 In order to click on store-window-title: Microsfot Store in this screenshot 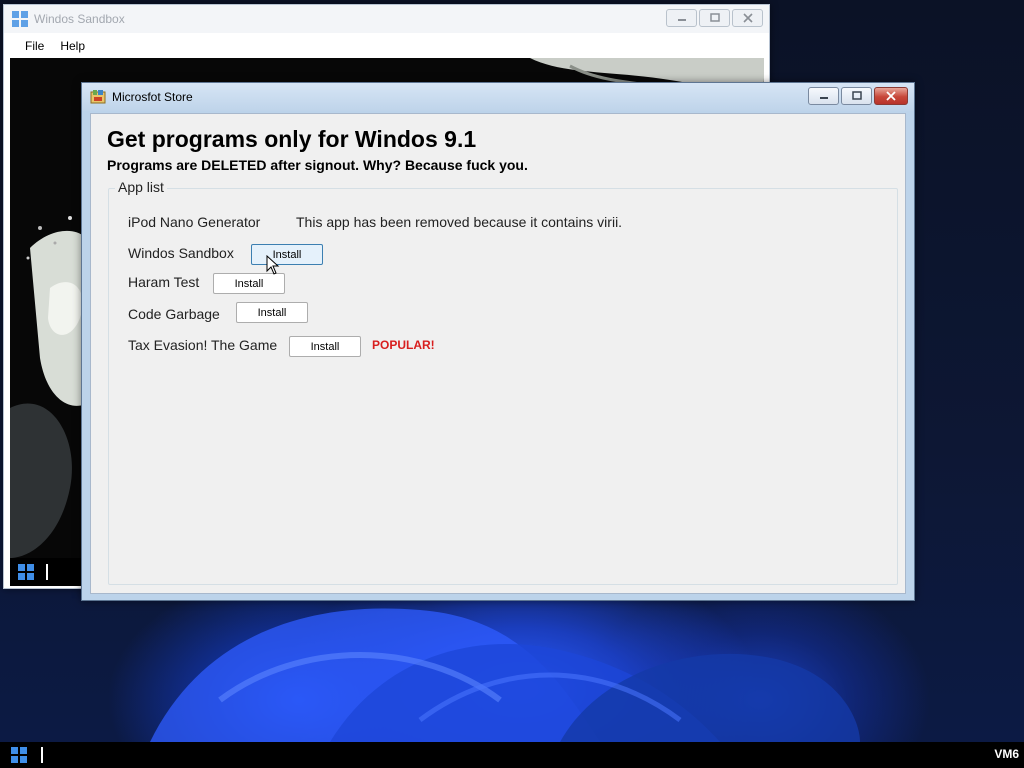, I will do `click(152, 97)`.